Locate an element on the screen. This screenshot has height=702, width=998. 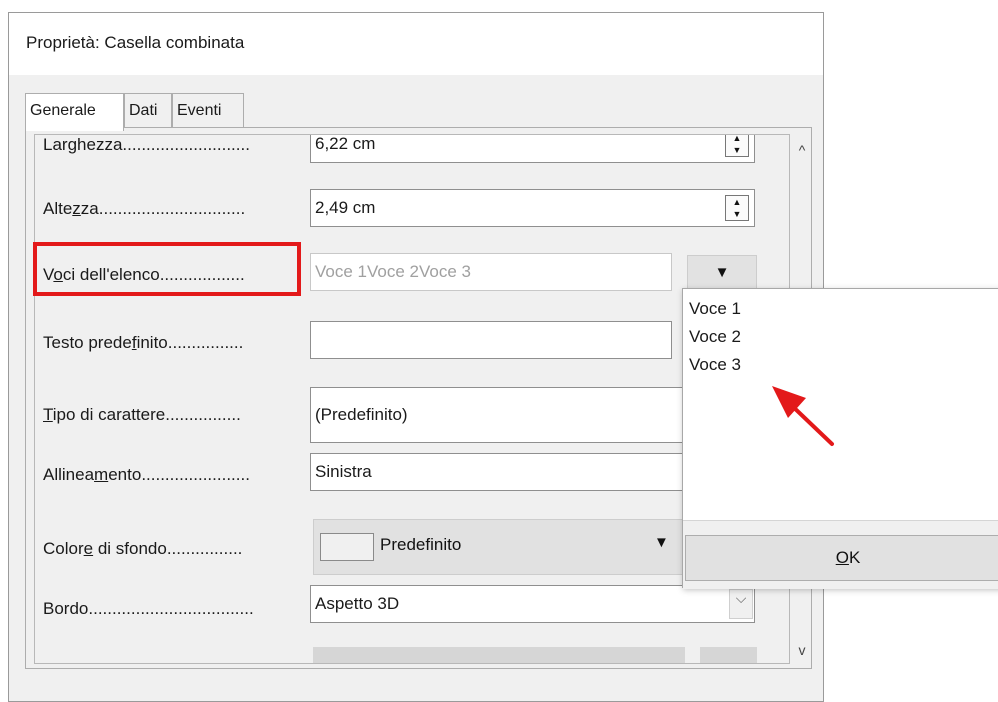
list-item: Voce 3 is located at coordinates (715, 365).